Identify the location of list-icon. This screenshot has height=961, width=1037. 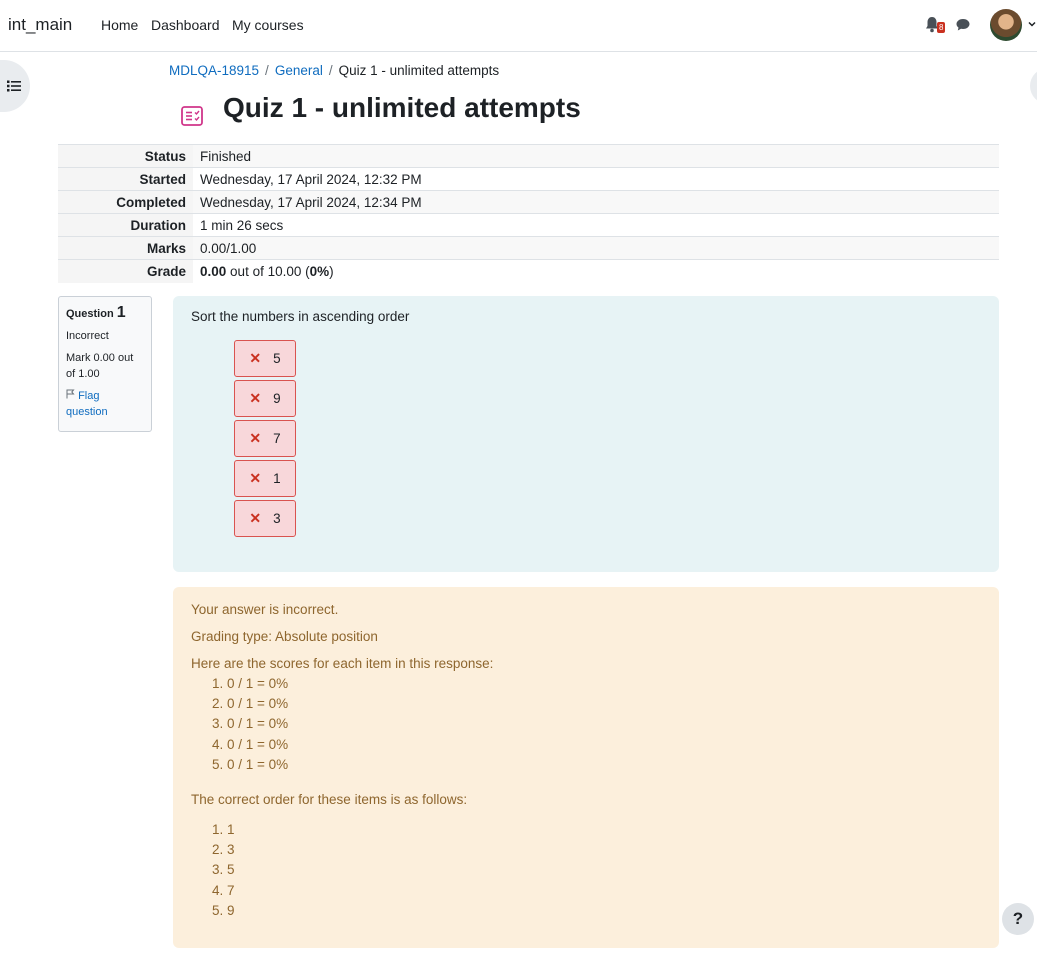
(14, 86).